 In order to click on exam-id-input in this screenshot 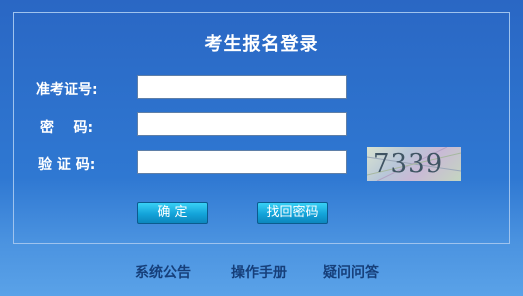, I will do `click(242, 87)`.